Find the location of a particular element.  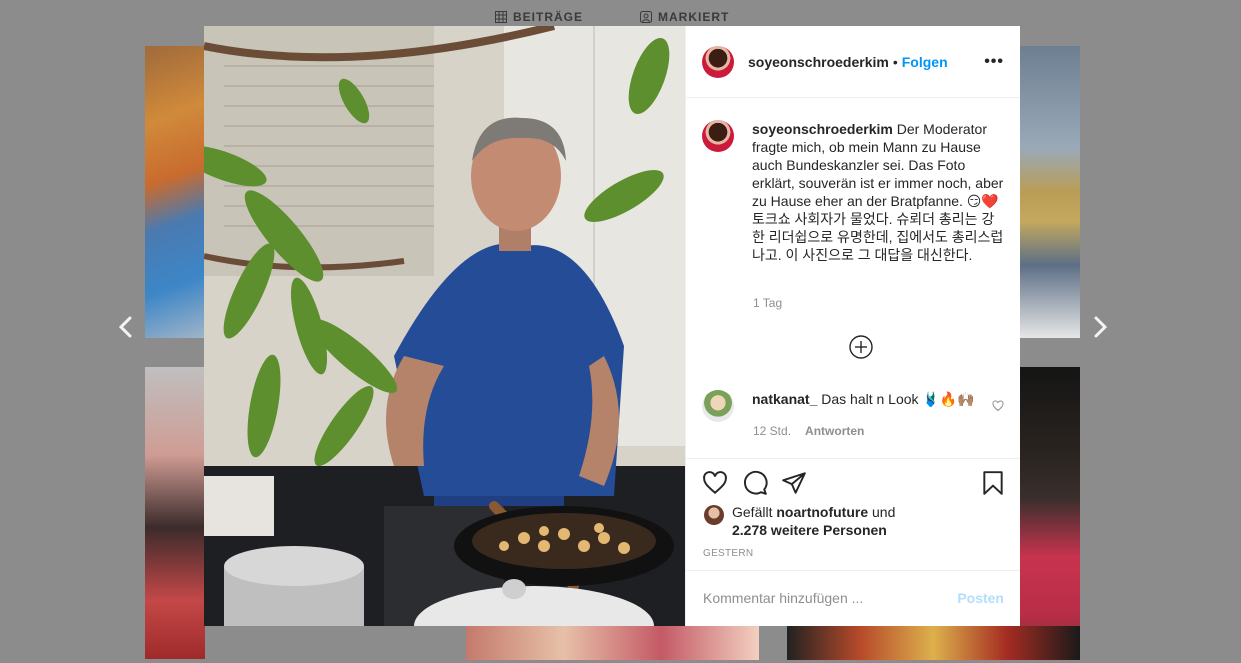

likes-user: noartnofuture is located at coordinates (822, 512).